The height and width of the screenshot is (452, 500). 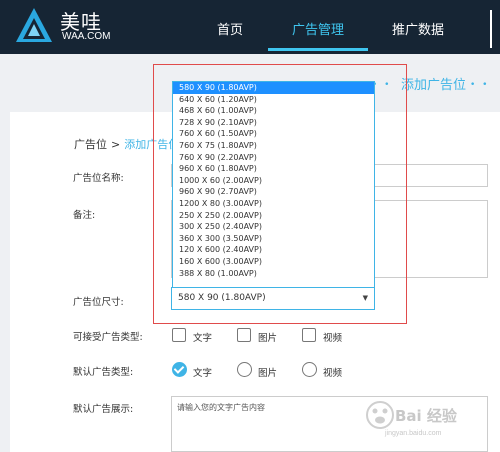 I want to click on active-tab-indicator, so click(x=318, y=49).